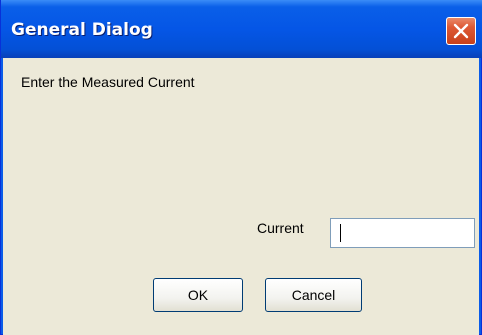 Image resolution: width=482 pixels, height=335 pixels. Describe the element at coordinates (108, 82) in the screenshot. I see `prompt-text: Enter the Measured Current` at that location.